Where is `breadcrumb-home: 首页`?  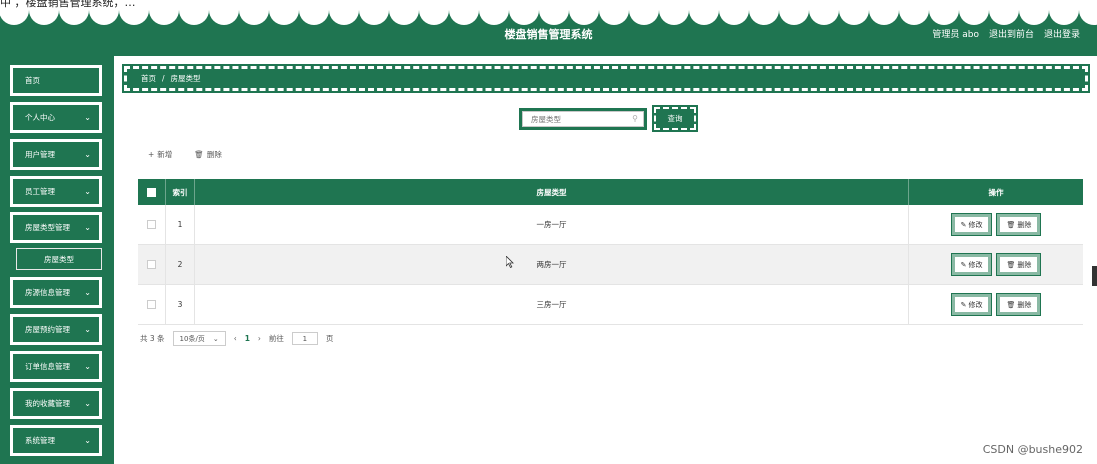 breadcrumb-home: 首页 is located at coordinates (148, 78).